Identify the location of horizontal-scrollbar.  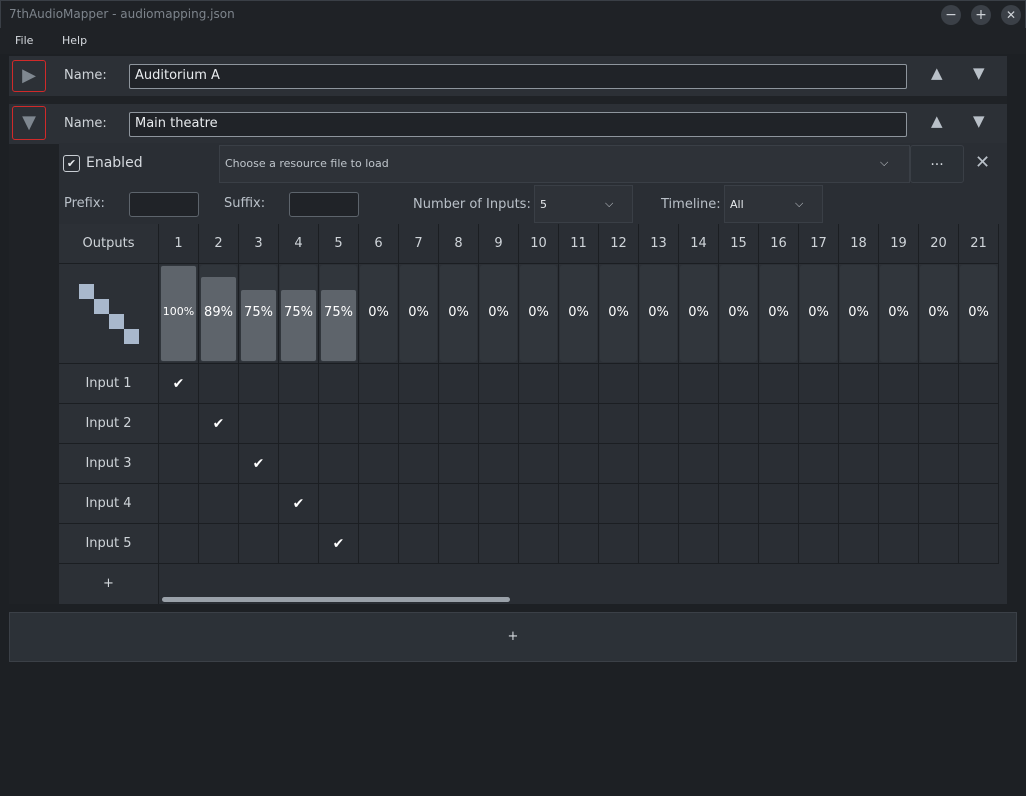
(336, 599).